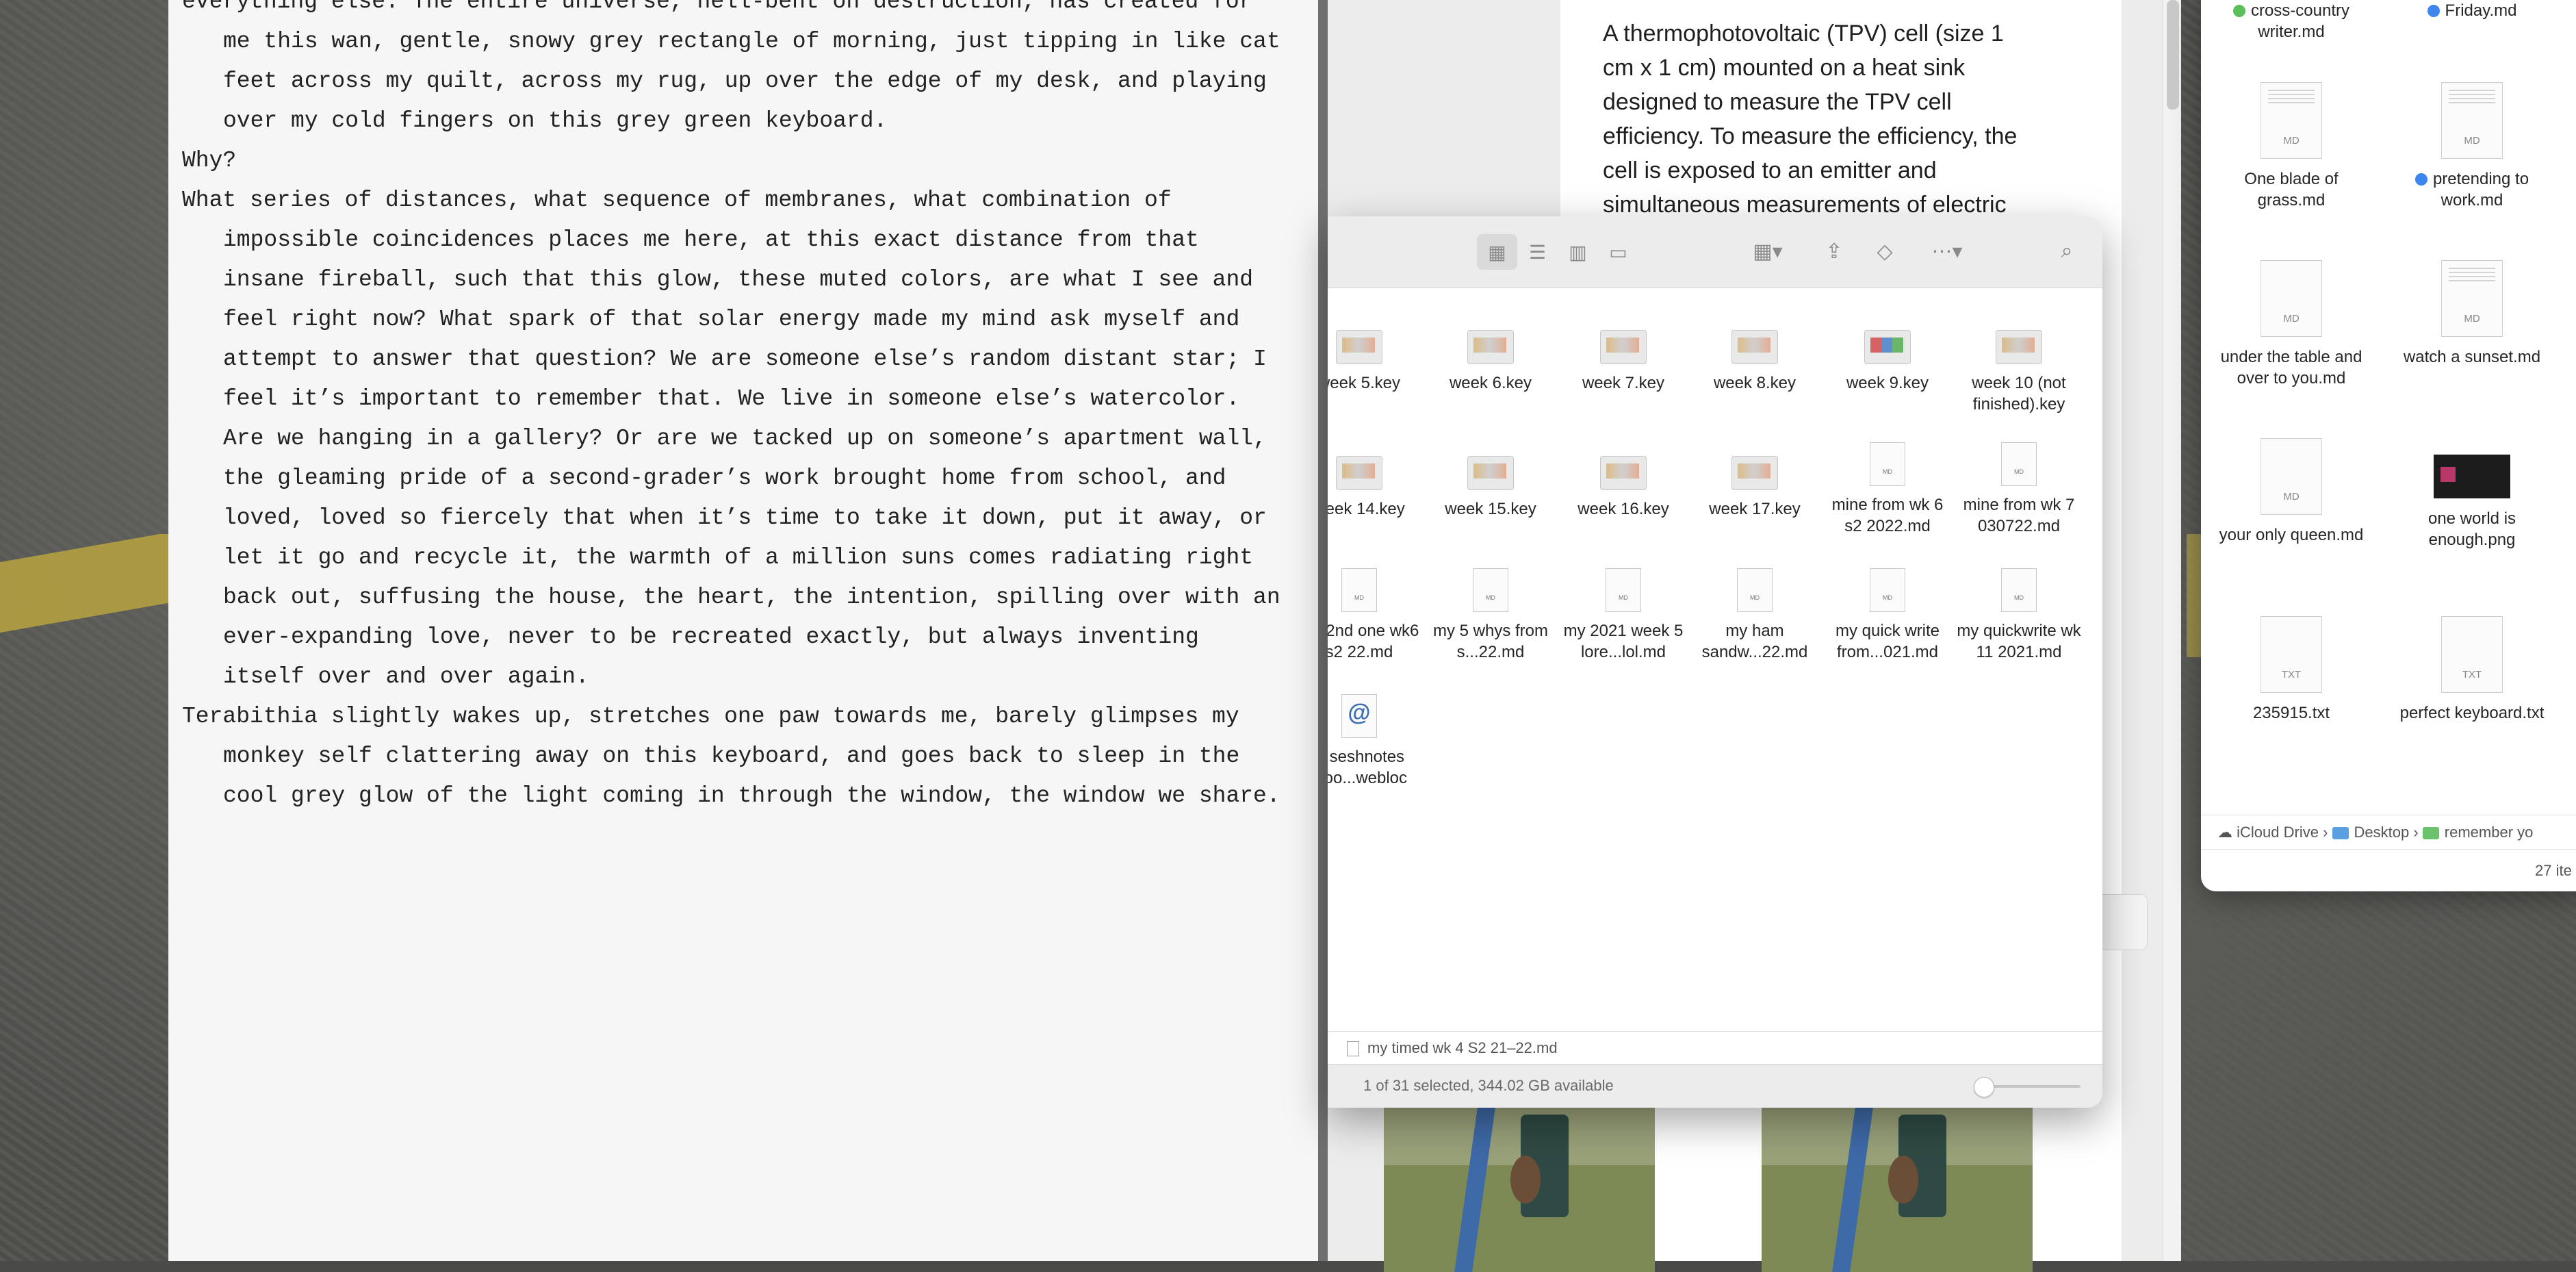  I want to click on file-item: week 14.key, so click(1375, 485).